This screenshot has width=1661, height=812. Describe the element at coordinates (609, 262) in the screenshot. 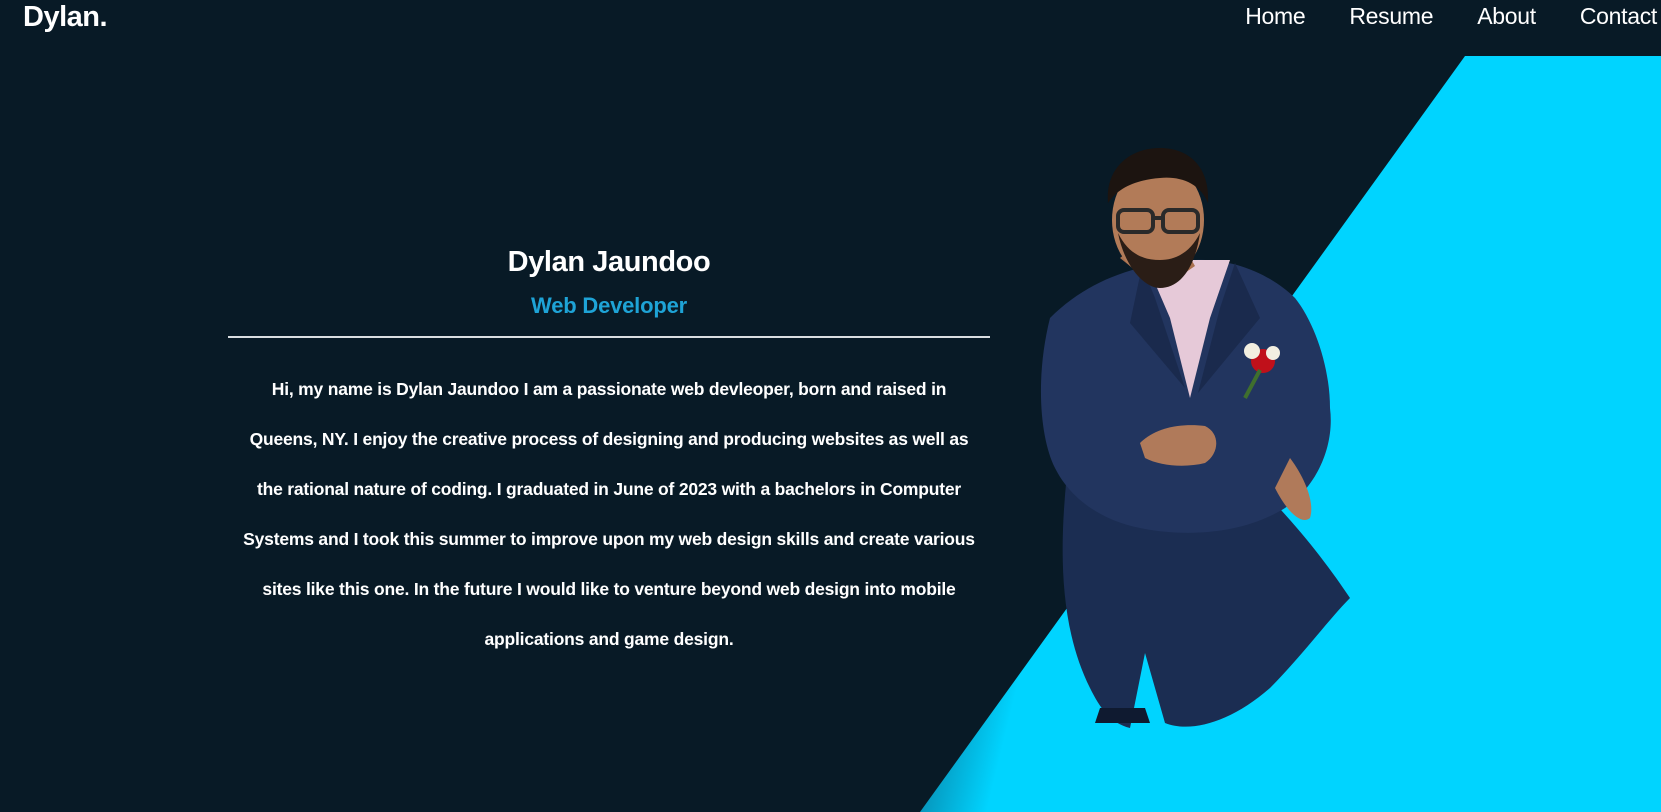

I see `profile-name: Dylan Jaundoo` at that location.